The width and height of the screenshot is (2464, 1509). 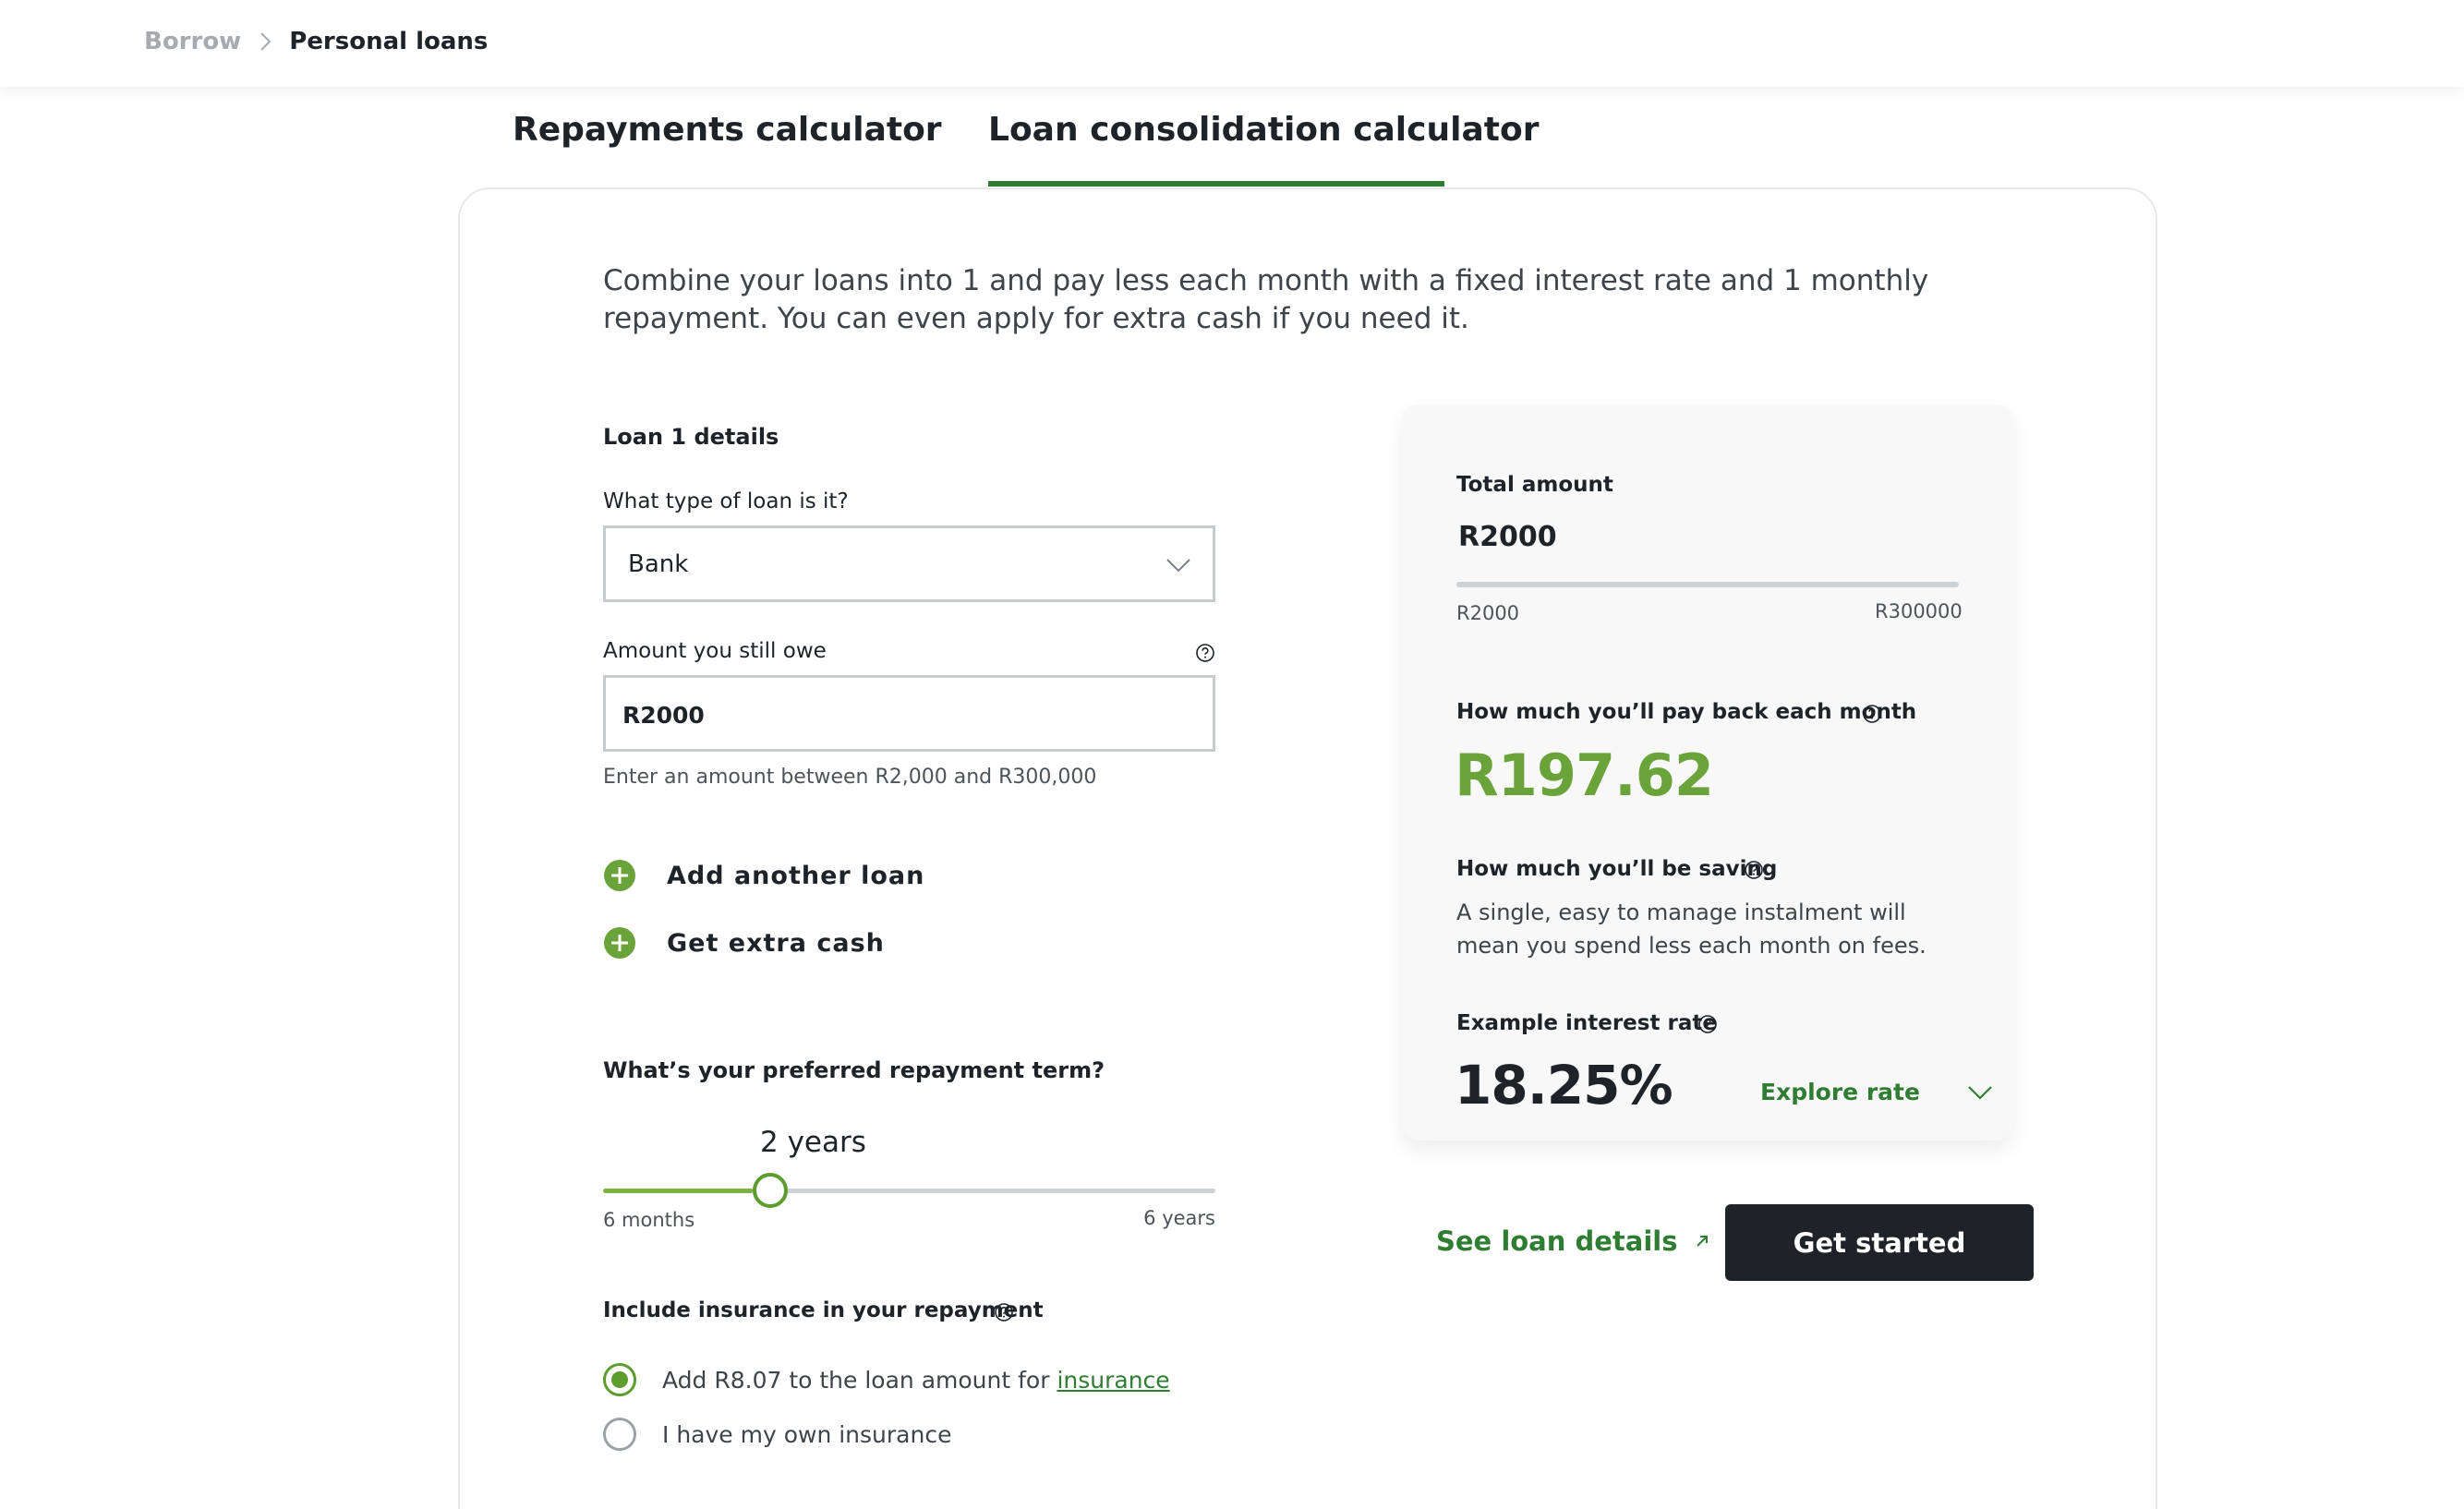 What do you see at coordinates (860, 1380) in the screenshot?
I see `insurance-option-add-text: Add R8.07 to the loan amount for` at bounding box center [860, 1380].